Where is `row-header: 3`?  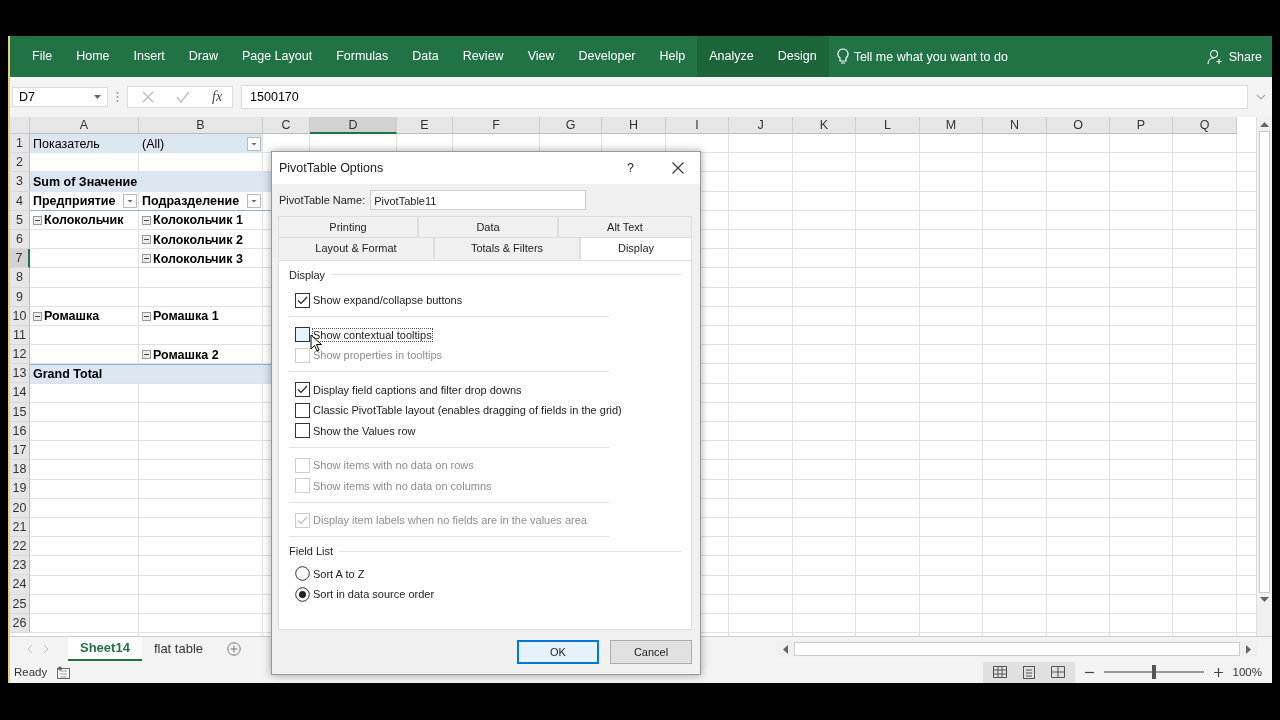
row-header: 3 is located at coordinates (20, 182).